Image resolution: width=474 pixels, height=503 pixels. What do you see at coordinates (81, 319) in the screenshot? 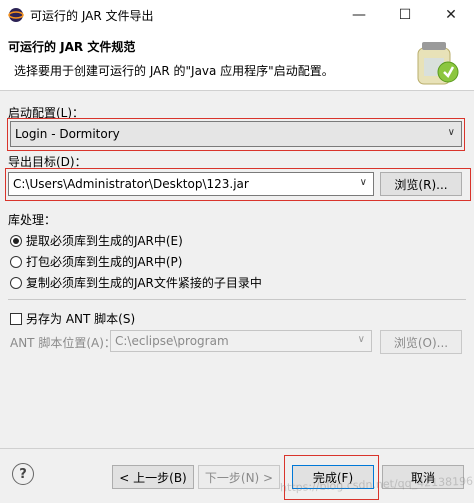
I see `checkbox-label: 另存为 ANT 脚本(S)` at bounding box center [81, 319].